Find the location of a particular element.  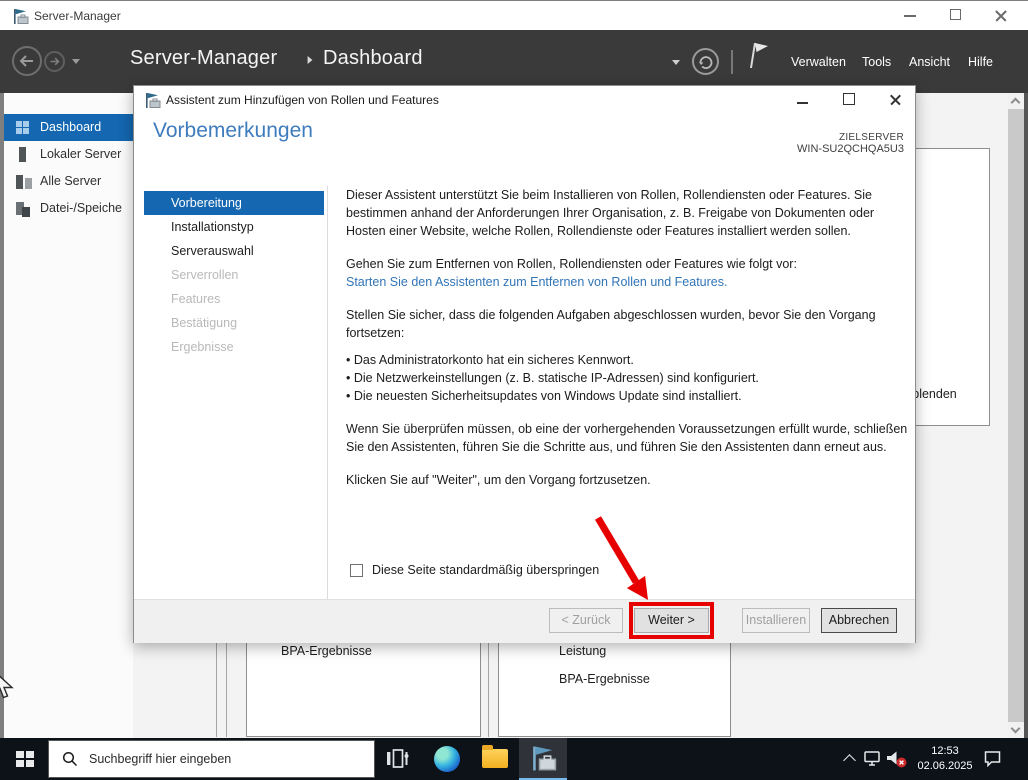

menu-ansicht: Ansicht is located at coordinates (929, 62).